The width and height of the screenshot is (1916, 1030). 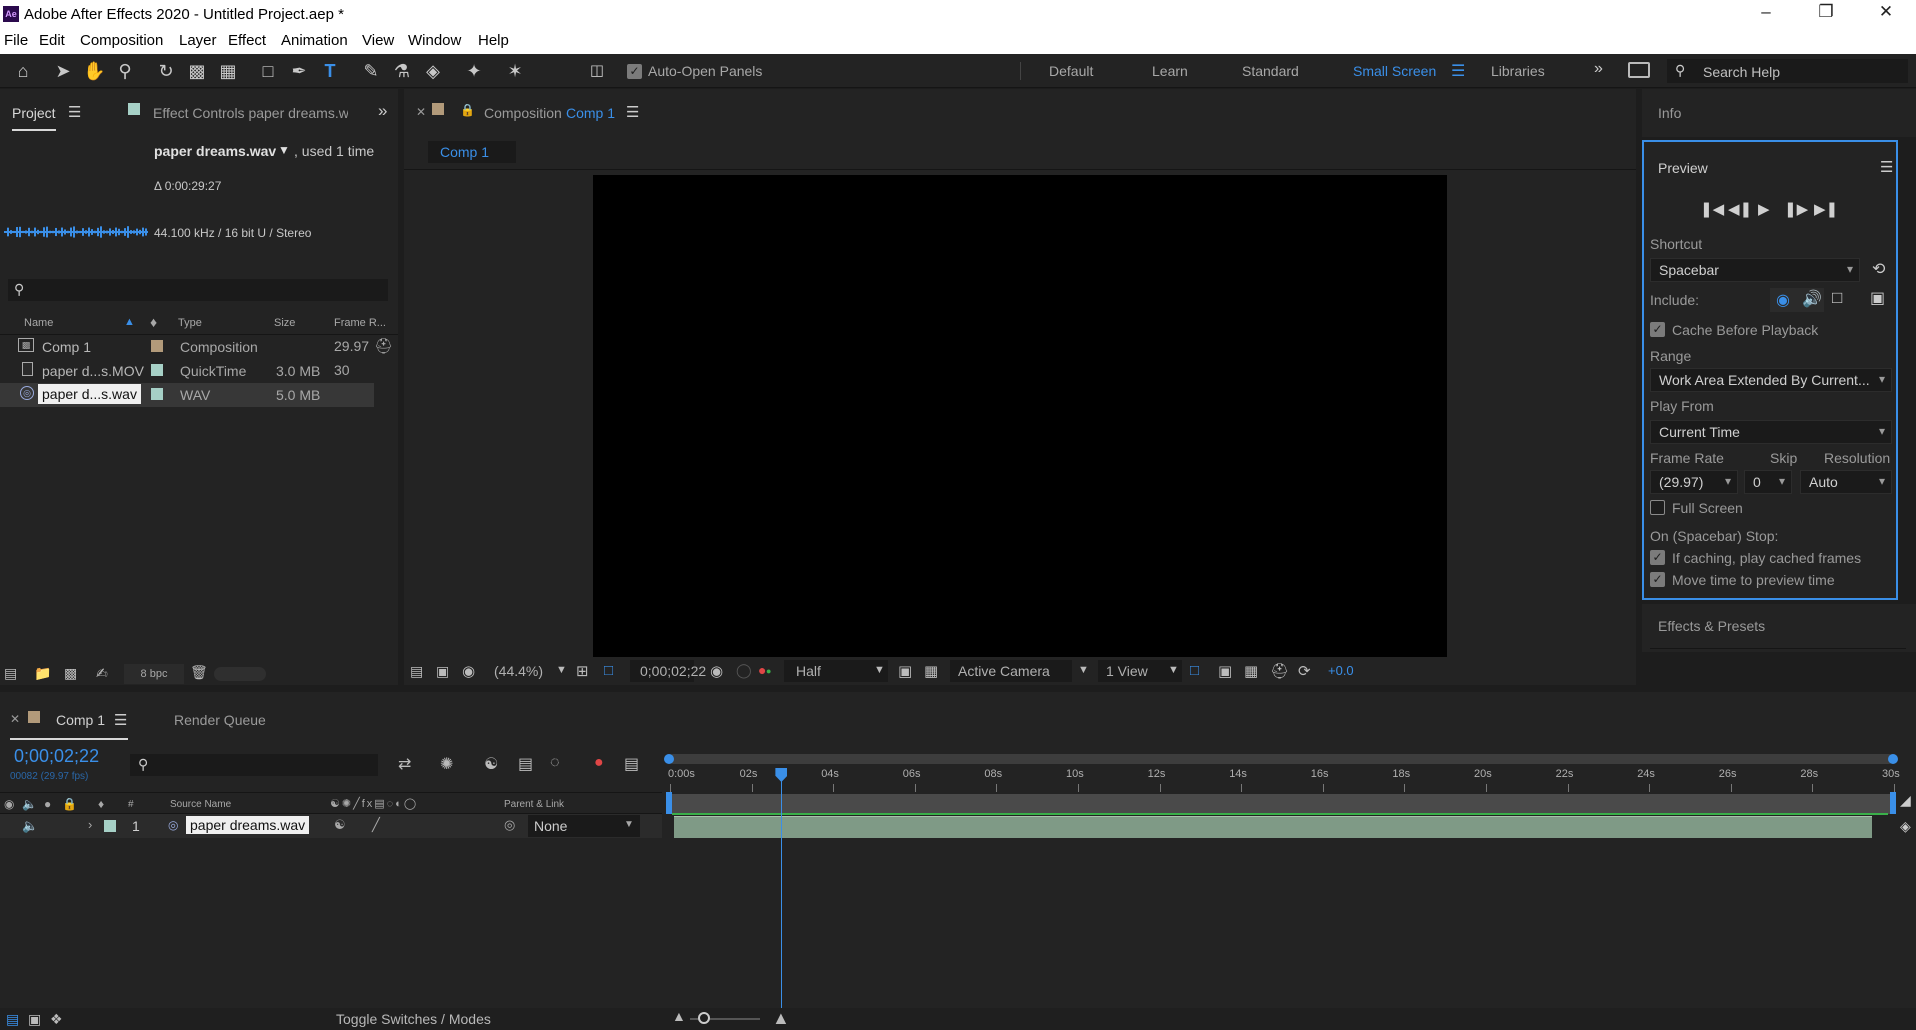 What do you see at coordinates (101, 804) in the screenshot?
I see `label-column-icon: ♦` at bounding box center [101, 804].